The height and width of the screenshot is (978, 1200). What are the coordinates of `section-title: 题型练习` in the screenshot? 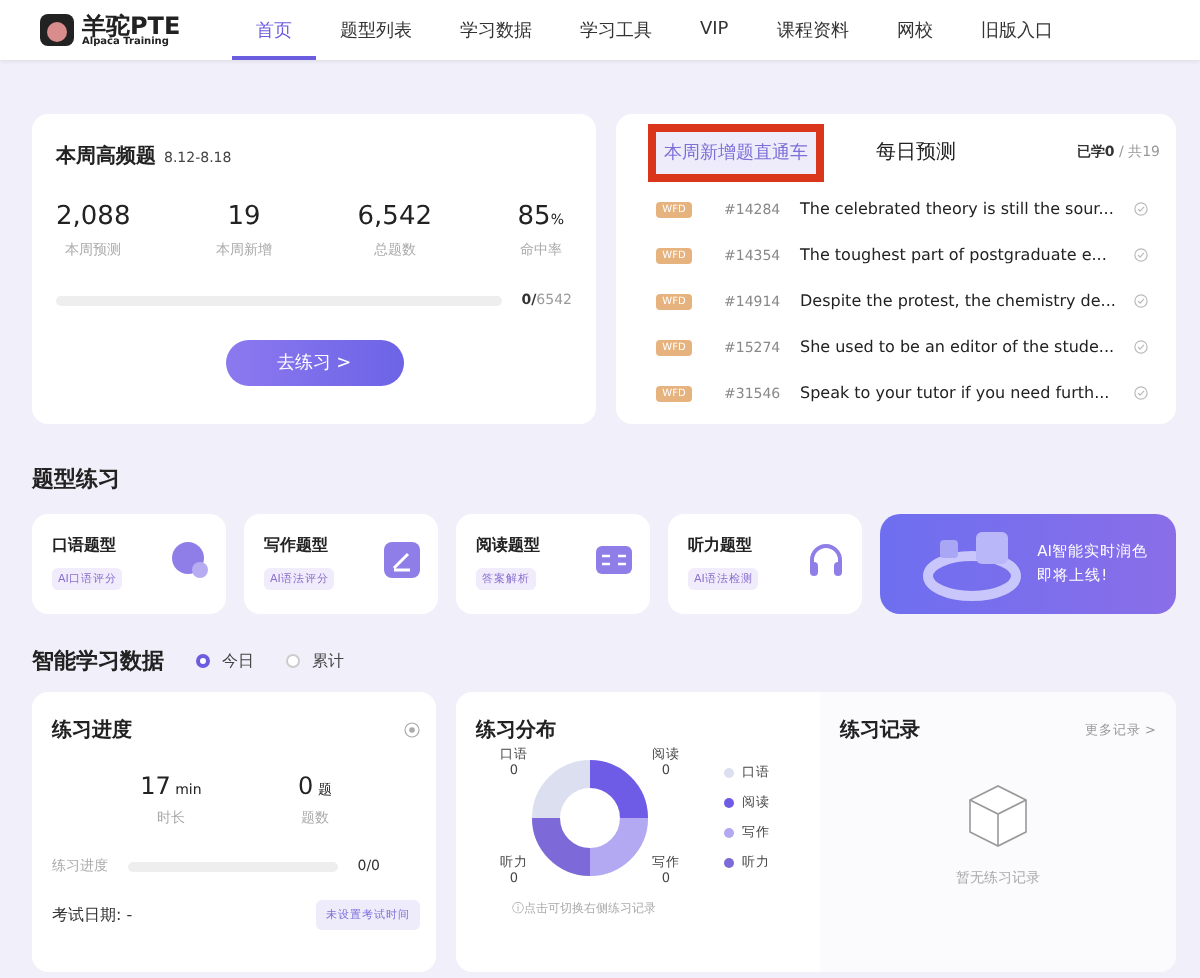 It's located at (77, 479).